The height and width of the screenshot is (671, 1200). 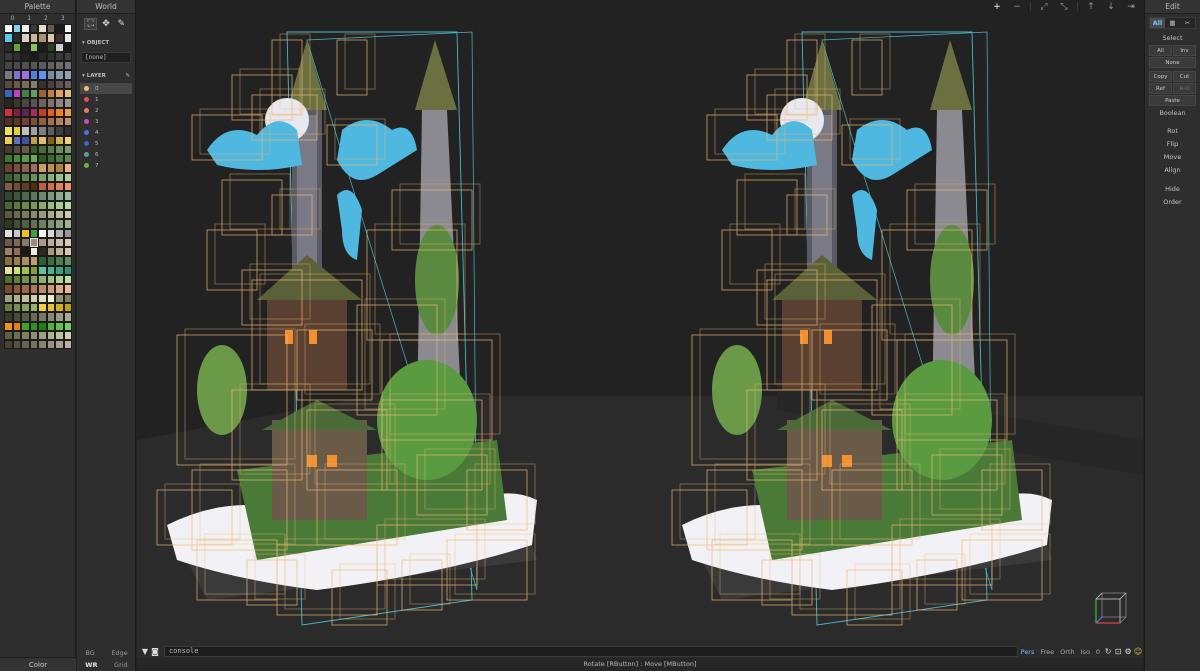 I want to click on layer-row: 0, so click(x=106, y=88).